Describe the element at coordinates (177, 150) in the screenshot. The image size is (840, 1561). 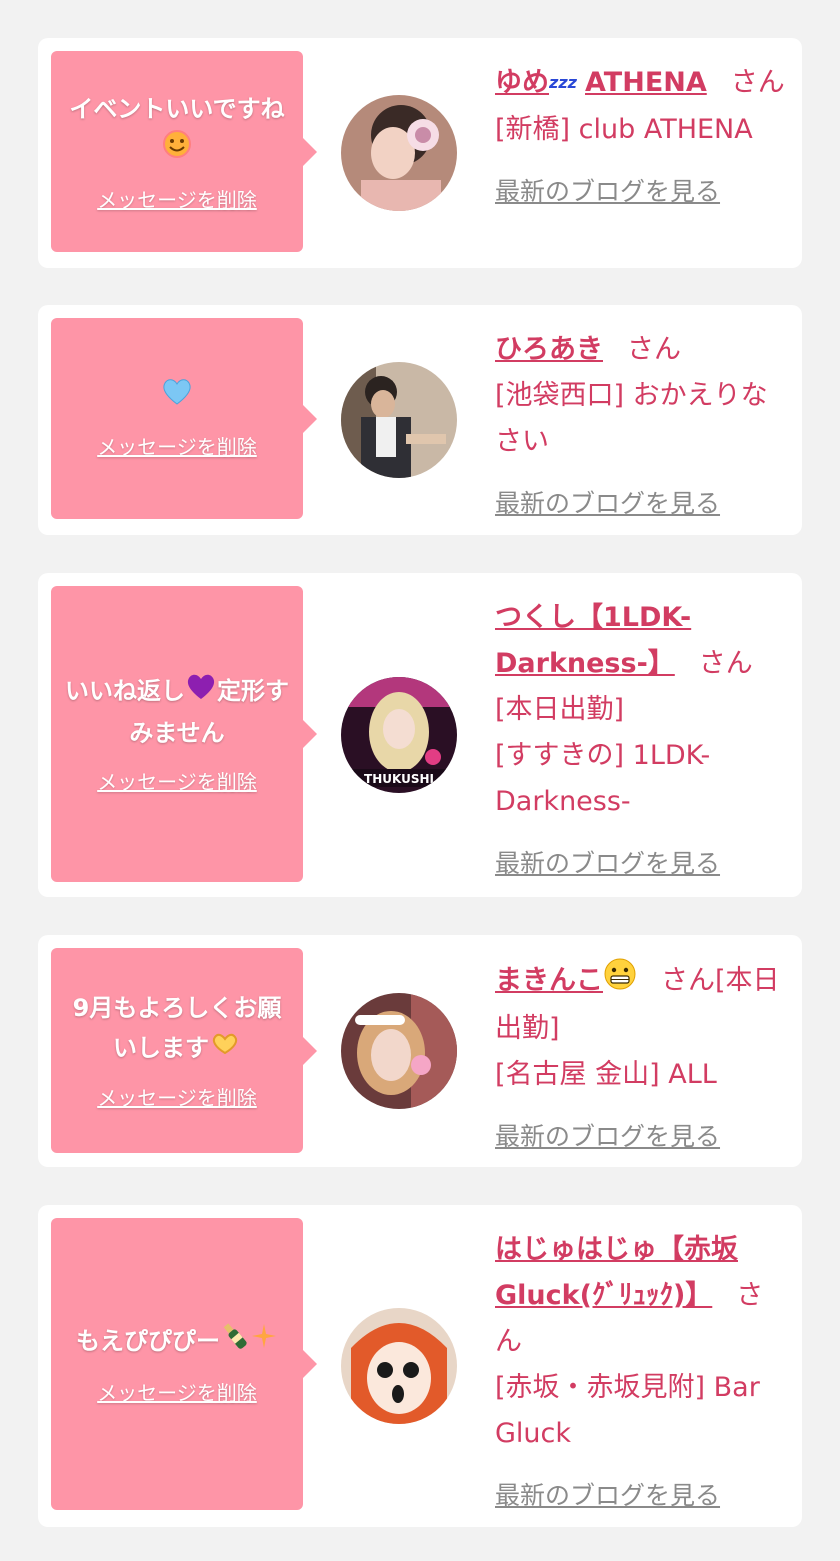
I see `smiling-face-icon` at that location.